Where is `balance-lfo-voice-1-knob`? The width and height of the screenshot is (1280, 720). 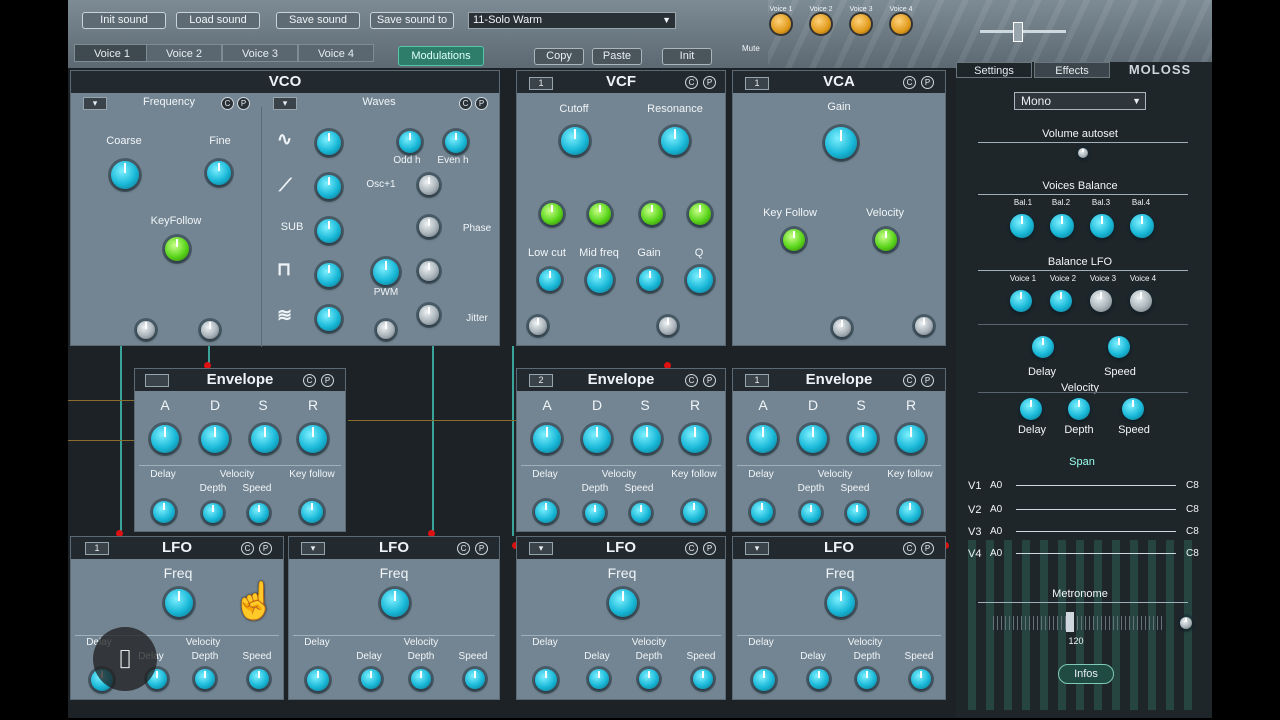 balance-lfo-voice-1-knob is located at coordinates (1021, 301).